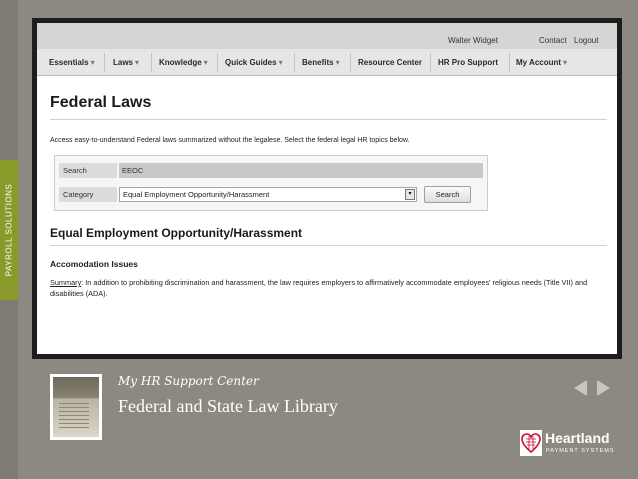 The width and height of the screenshot is (638, 479). I want to click on summary-link: Summary, so click(65, 282).